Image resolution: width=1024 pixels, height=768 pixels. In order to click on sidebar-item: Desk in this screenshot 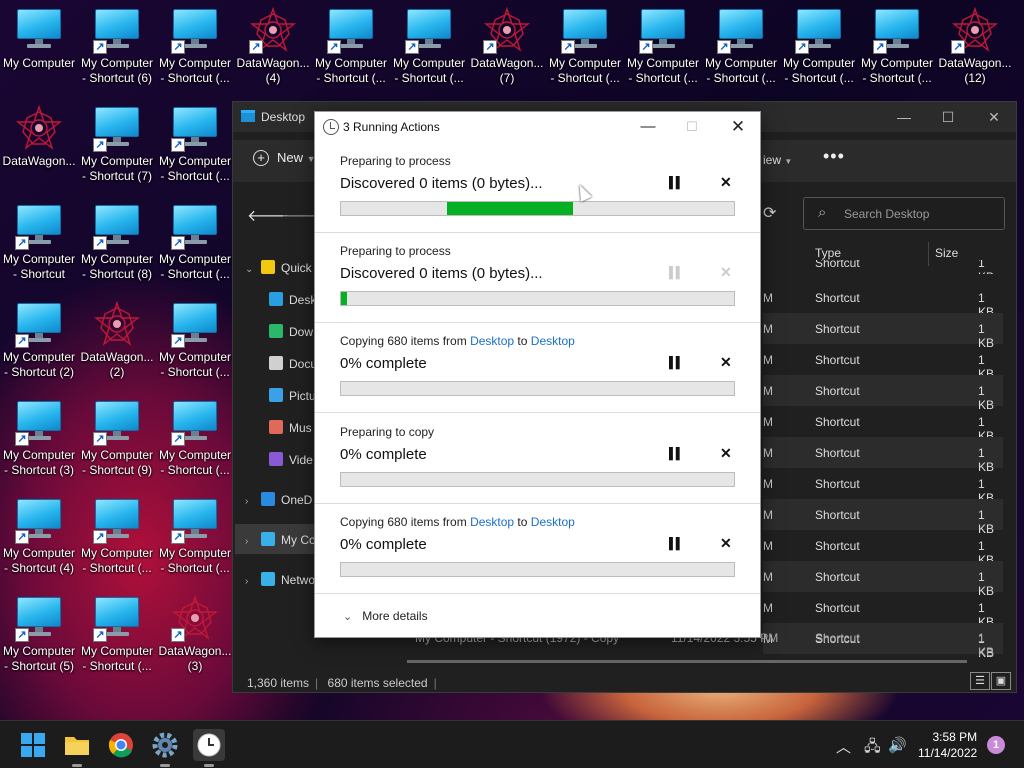, I will do `click(284, 305)`.